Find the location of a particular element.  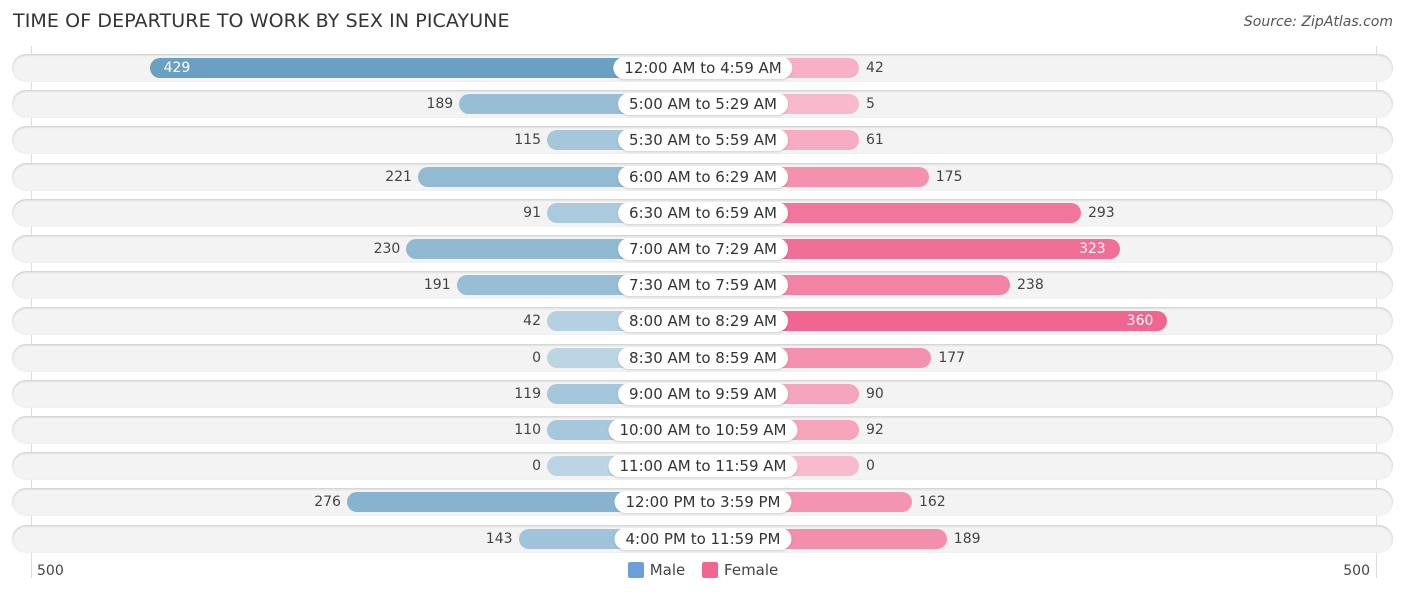

value-label-female: 360 is located at coordinates (1140, 321).